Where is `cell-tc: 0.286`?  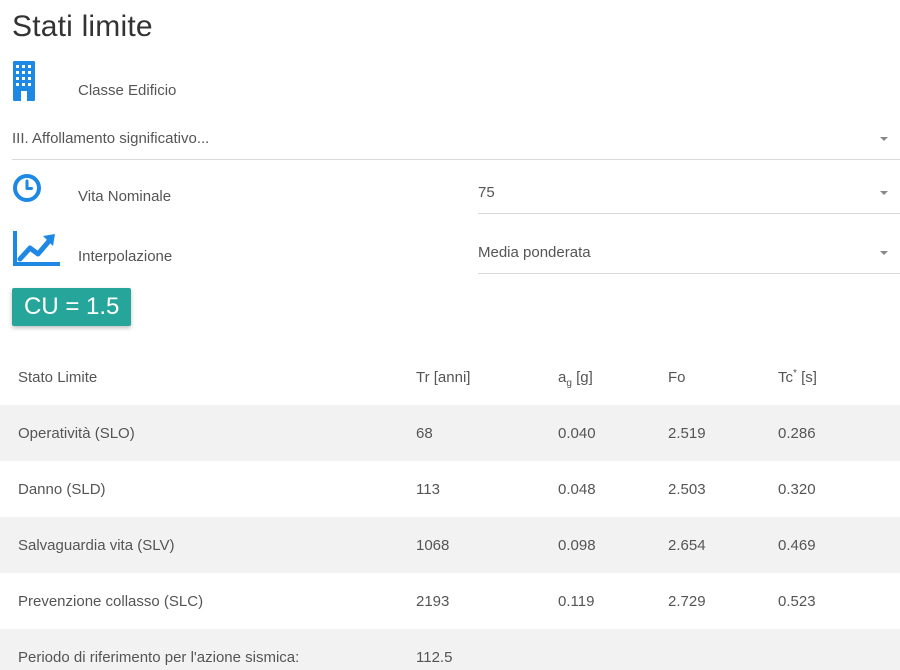
cell-tc: 0.286 is located at coordinates (830, 433).